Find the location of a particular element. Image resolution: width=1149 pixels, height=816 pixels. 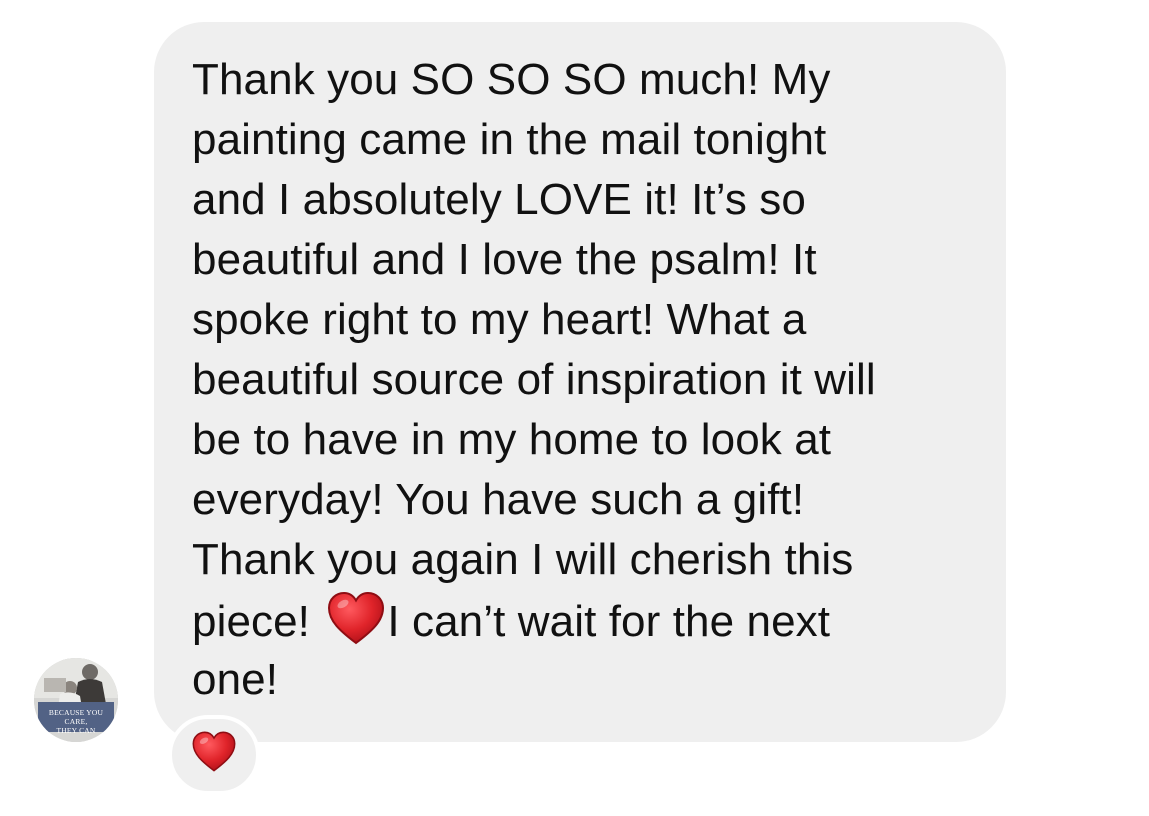

message-line: spoke right to my heart! What a is located at coordinates (499, 319).